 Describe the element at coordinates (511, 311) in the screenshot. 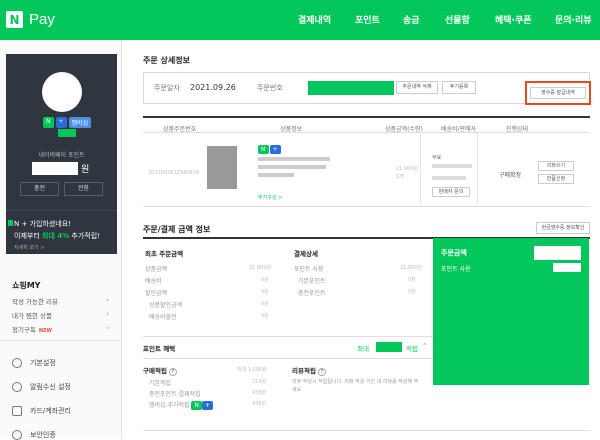

I see `total-amount-panel: 주문금액 포인트 사용` at that location.